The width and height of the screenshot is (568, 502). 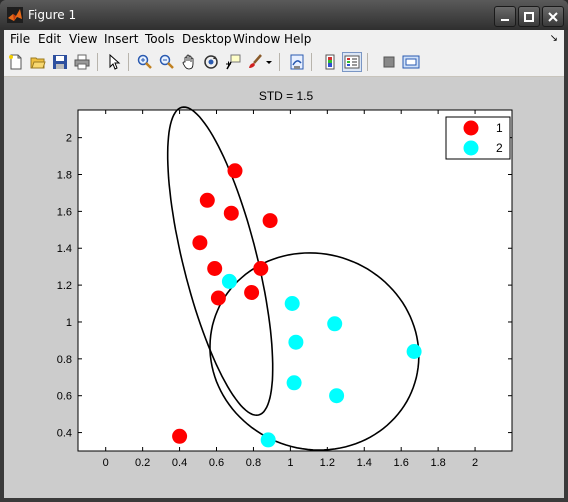 What do you see at coordinates (437, 463) in the screenshot?
I see `x-tick-label: 1.8` at bounding box center [437, 463].